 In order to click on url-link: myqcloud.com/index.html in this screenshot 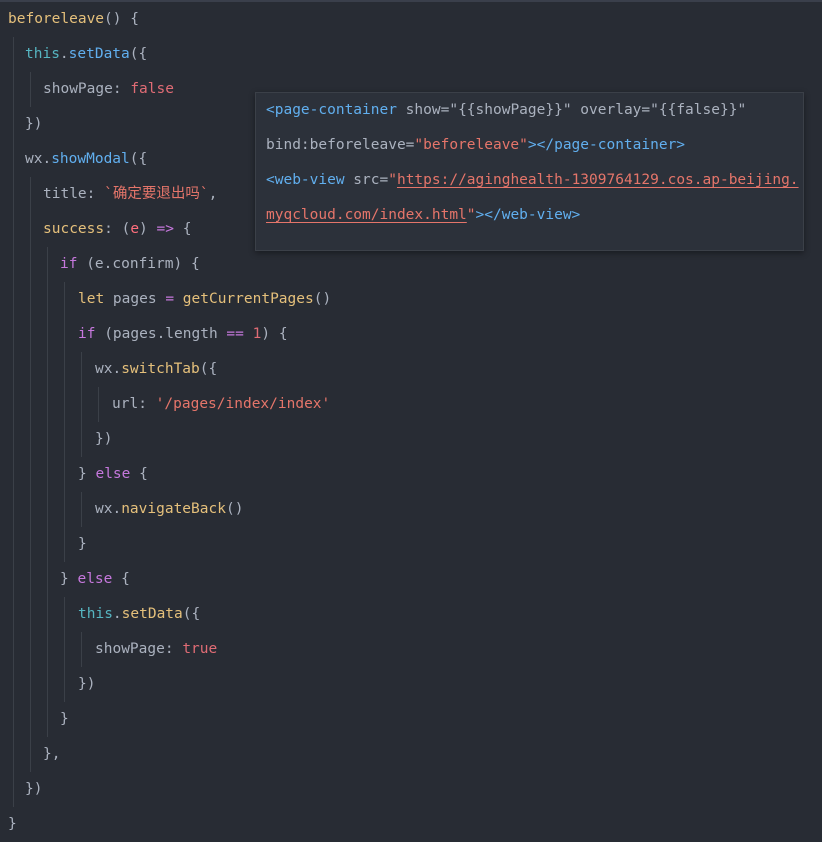, I will do `click(366, 215)`.